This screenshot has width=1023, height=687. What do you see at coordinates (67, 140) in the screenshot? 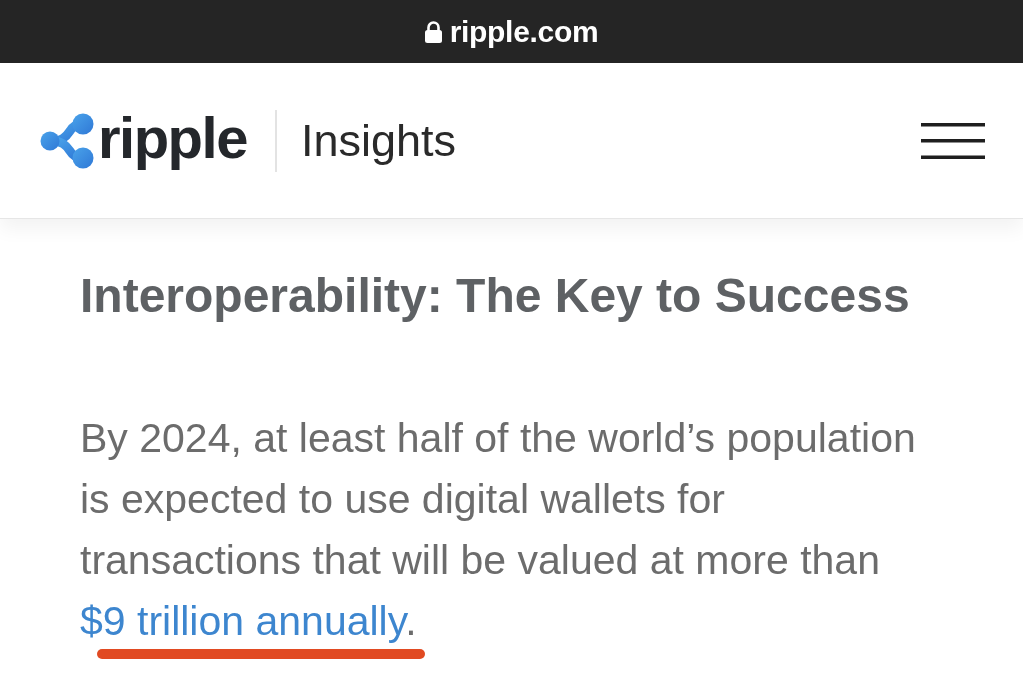
I see `logo-icon` at bounding box center [67, 140].